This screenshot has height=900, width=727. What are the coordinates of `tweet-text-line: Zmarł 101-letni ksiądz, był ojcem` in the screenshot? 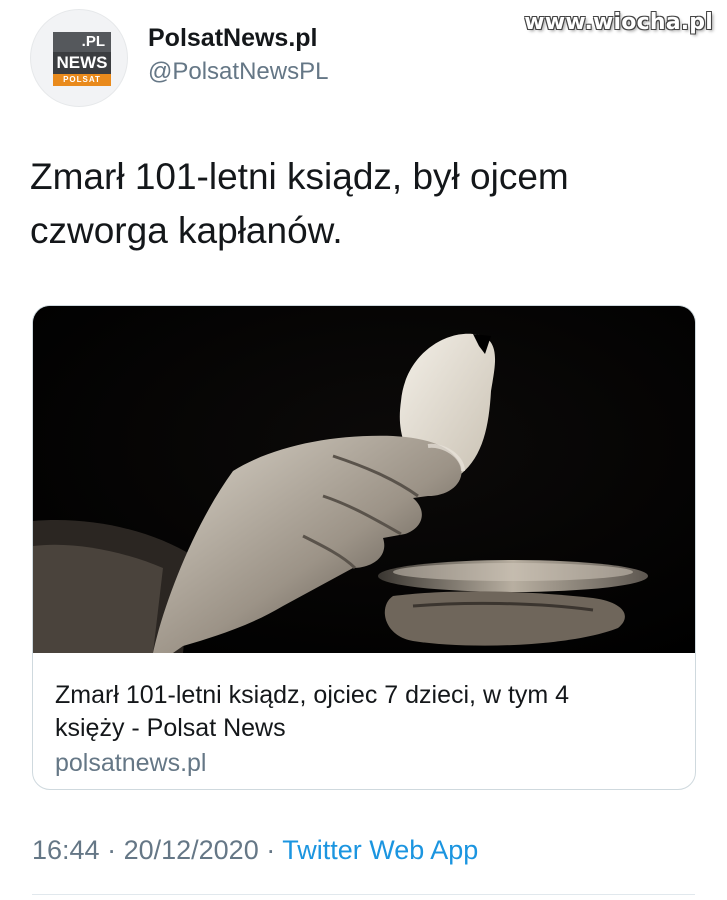 It's located at (299, 176).